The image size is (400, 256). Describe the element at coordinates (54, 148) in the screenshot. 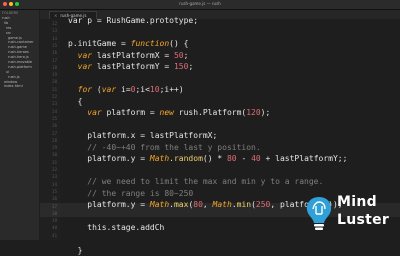

I see `line-number: 29` at that location.